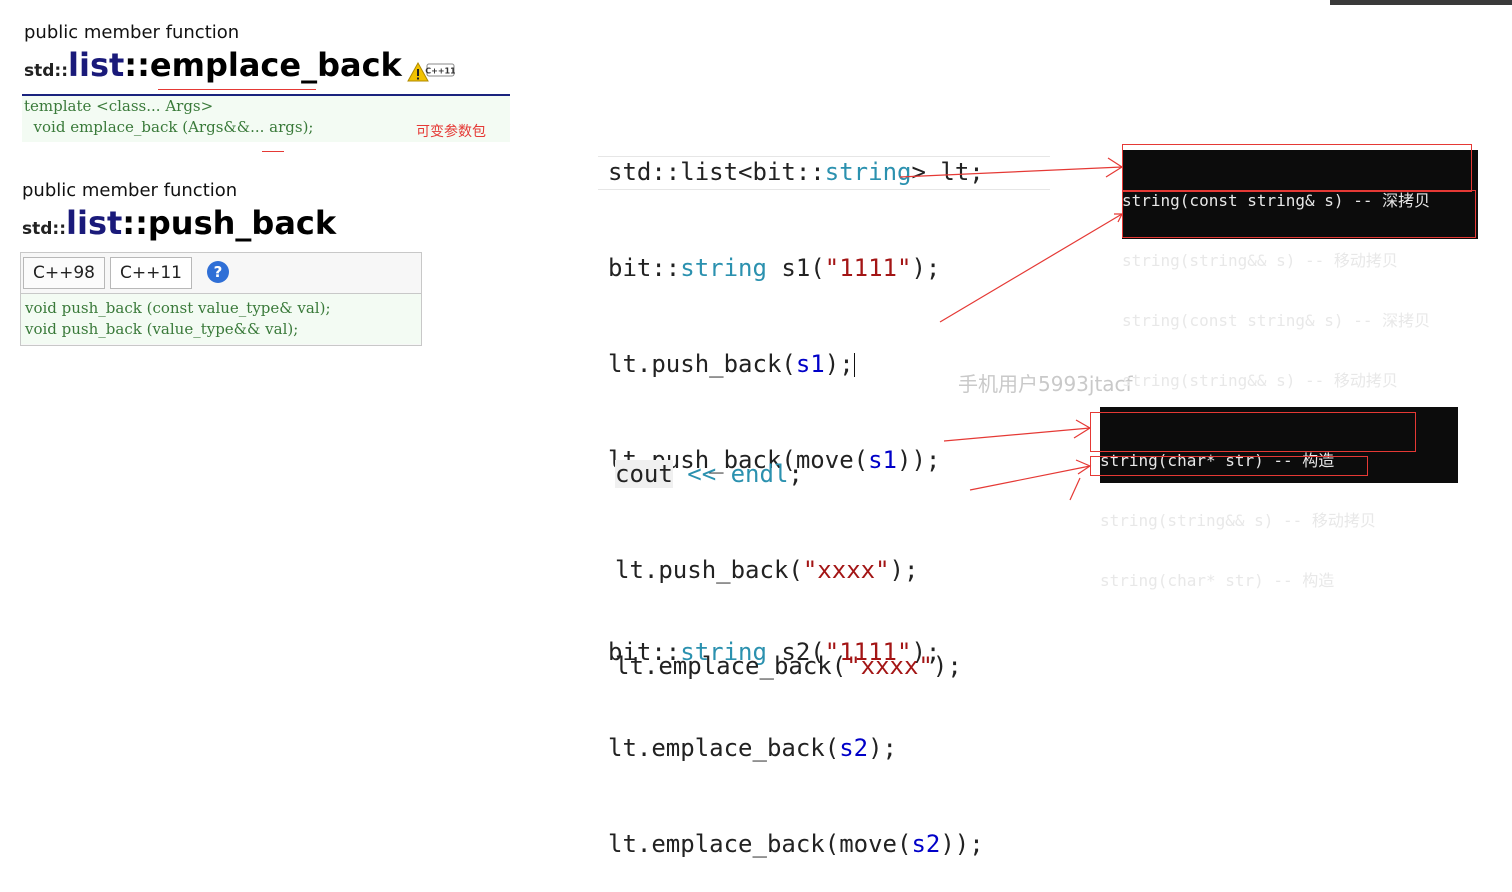 This screenshot has width=1512, height=892. What do you see at coordinates (767, 570) in the screenshot?
I see `code-line: lt.push_back("xxxx");` at bounding box center [767, 570].